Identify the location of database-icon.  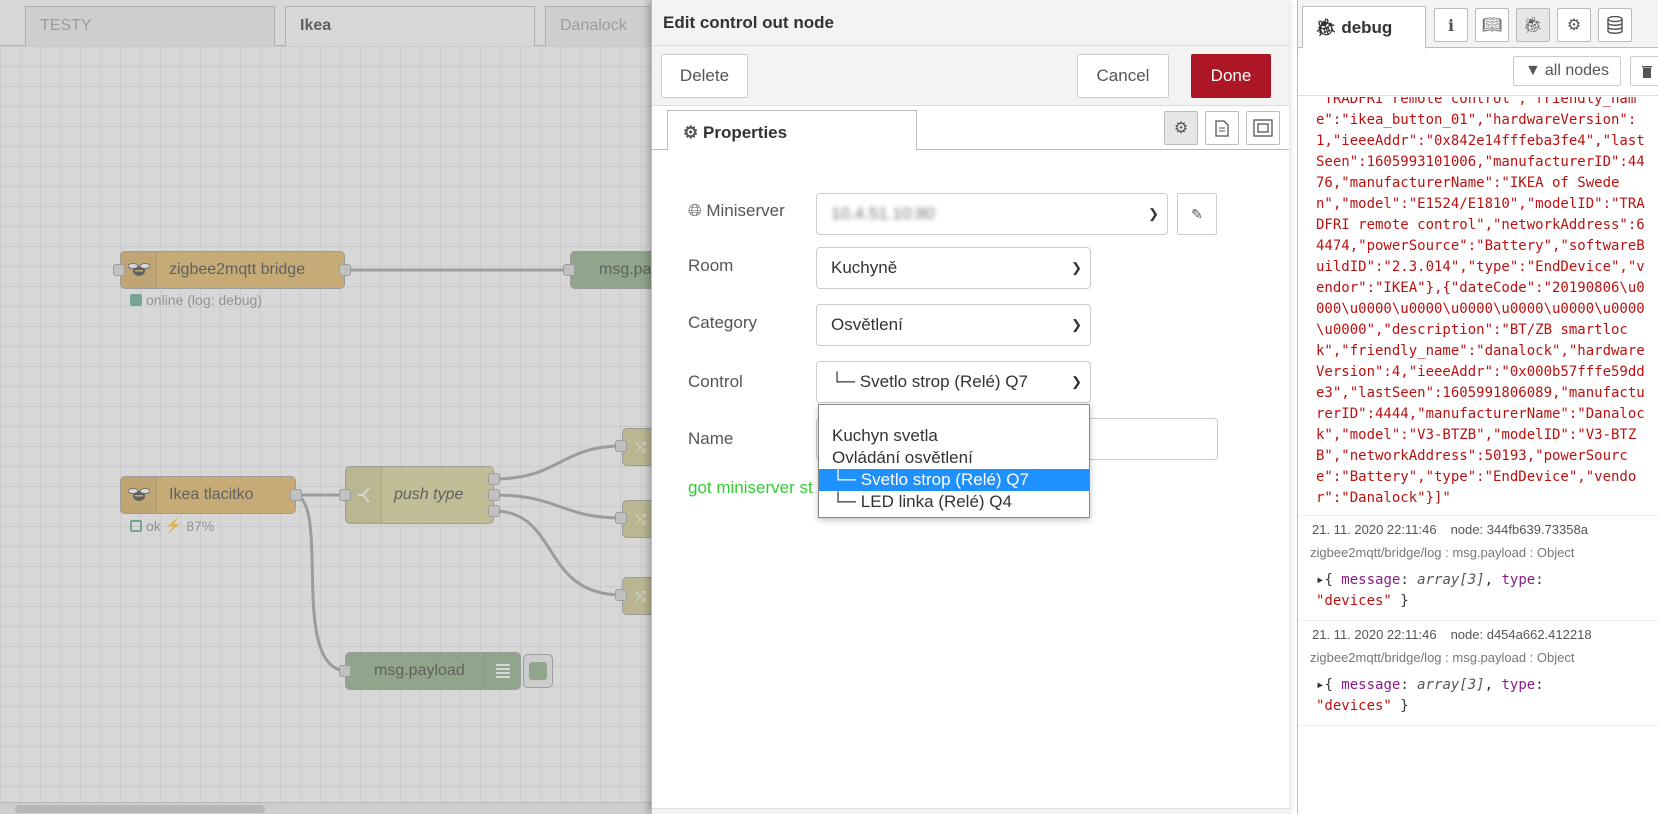
(1615, 25).